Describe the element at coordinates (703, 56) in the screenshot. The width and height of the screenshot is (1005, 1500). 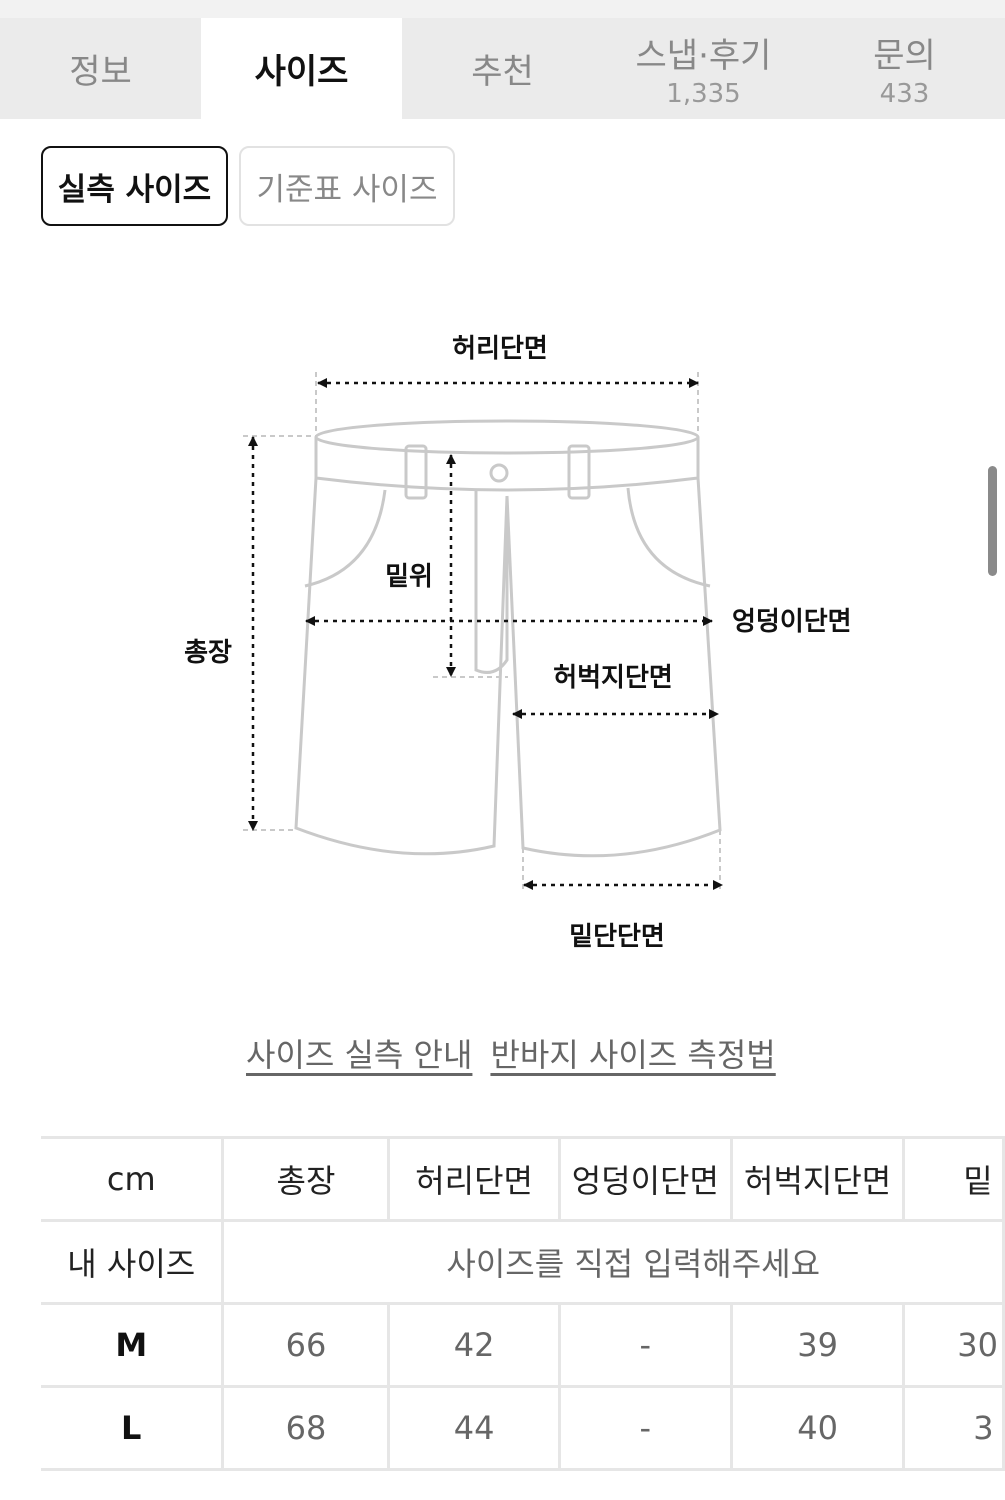
I see `tab-snap-review-label: 스냅·후기` at that location.